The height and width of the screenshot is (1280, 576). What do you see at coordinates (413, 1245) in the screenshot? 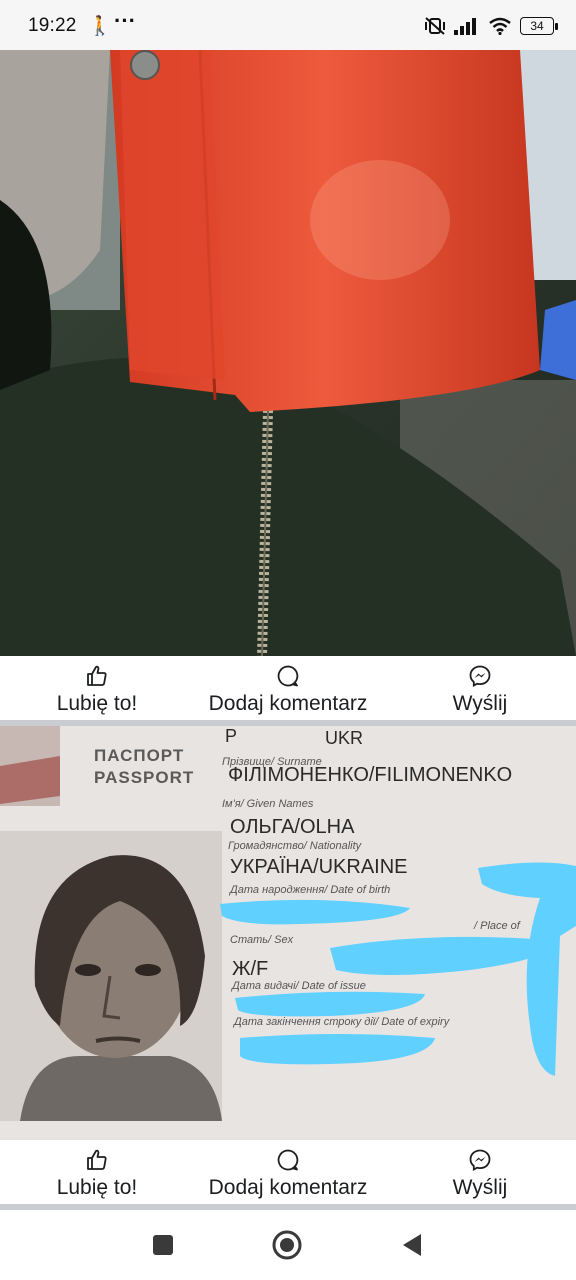
I see `back-icon` at bounding box center [413, 1245].